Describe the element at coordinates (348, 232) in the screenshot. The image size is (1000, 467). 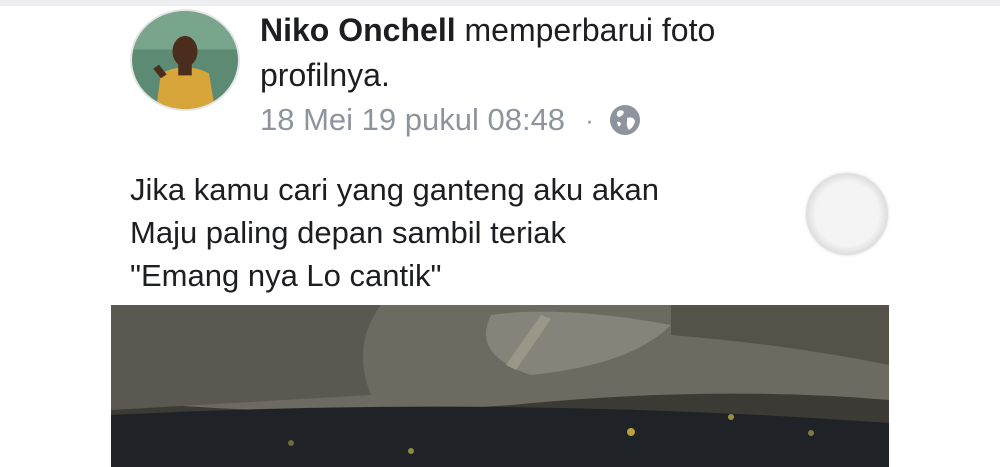
I see `post-text-line: Maju paling depan sambil teriak` at that location.